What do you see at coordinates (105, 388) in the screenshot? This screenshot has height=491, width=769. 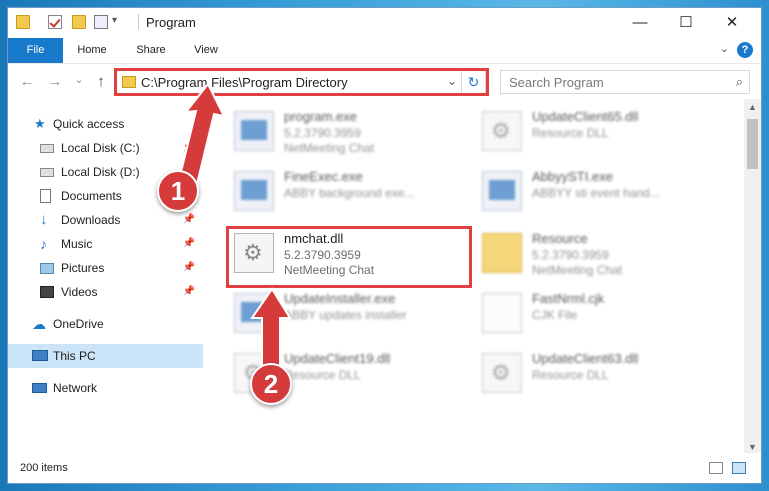 I see `sidebar-item-network: Network` at bounding box center [105, 388].